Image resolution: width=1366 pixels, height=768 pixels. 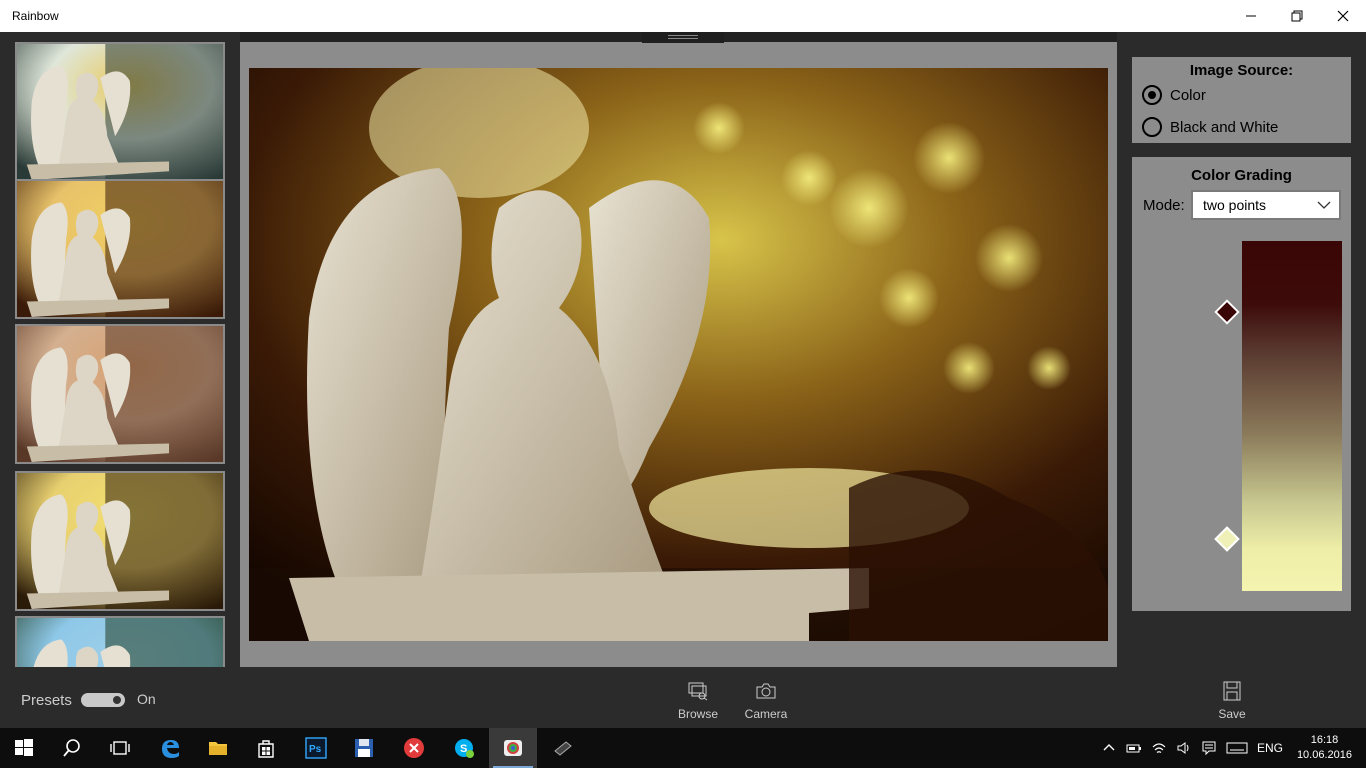 What do you see at coordinates (683, 748) in the screenshot?
I see `windows-taskbar: Ps S ENG 16:18 10.06.2016` at bounding box center [683, 748].